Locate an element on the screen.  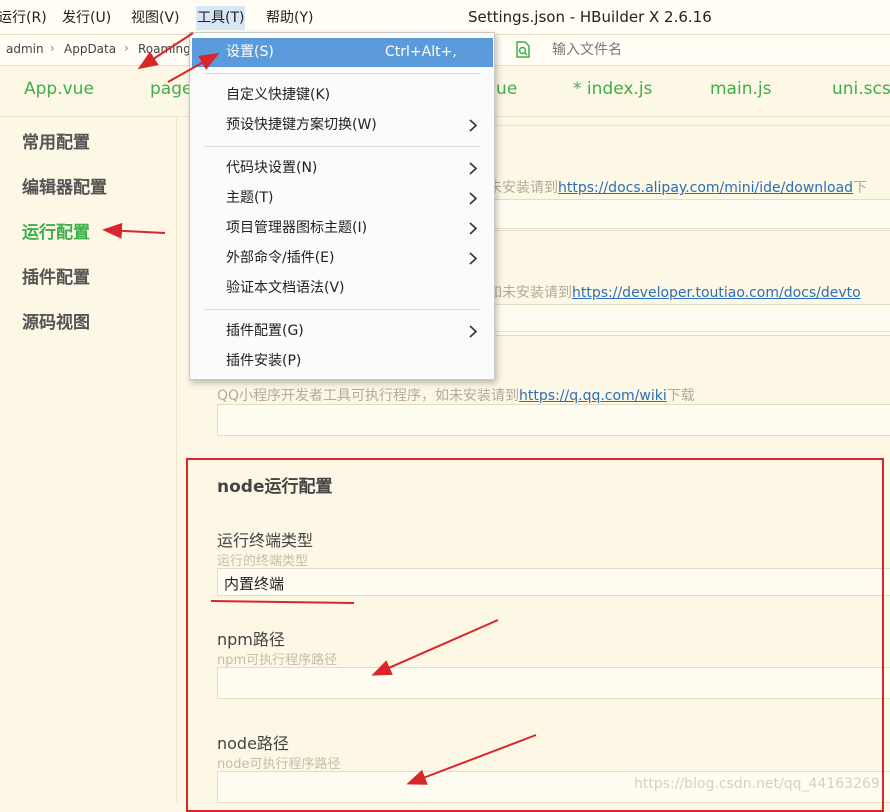
sidebar-item-editor: 编辑器配置 is located at coordinates (64, 185).